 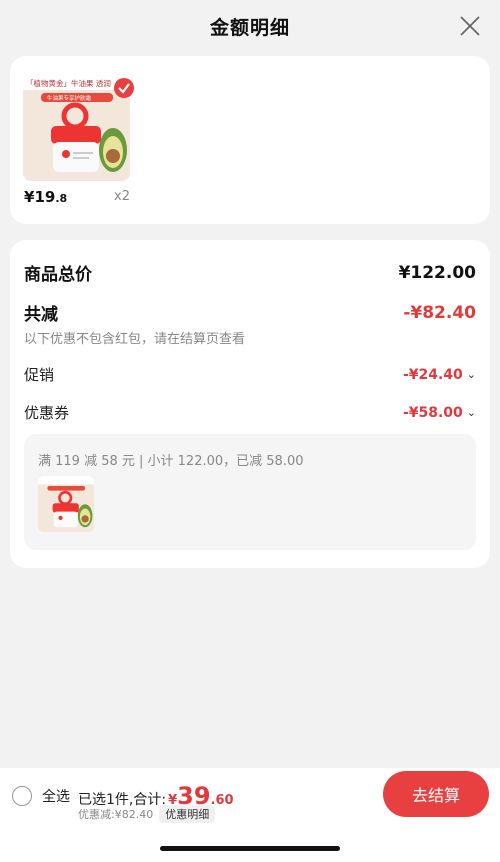 What do you see at coordinates (250, 273) in the screenshot?
I see `total-row: 商品总价 ¥122.00` at bounding box center [250, 273].